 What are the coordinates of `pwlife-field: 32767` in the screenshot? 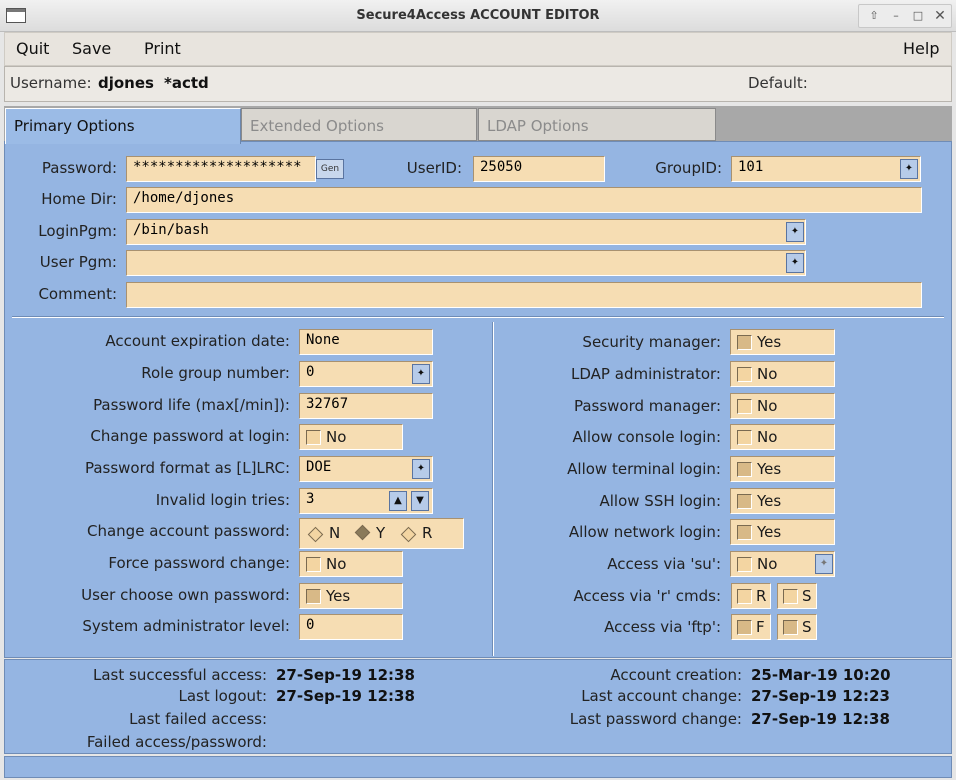 It's located at (366, 406).